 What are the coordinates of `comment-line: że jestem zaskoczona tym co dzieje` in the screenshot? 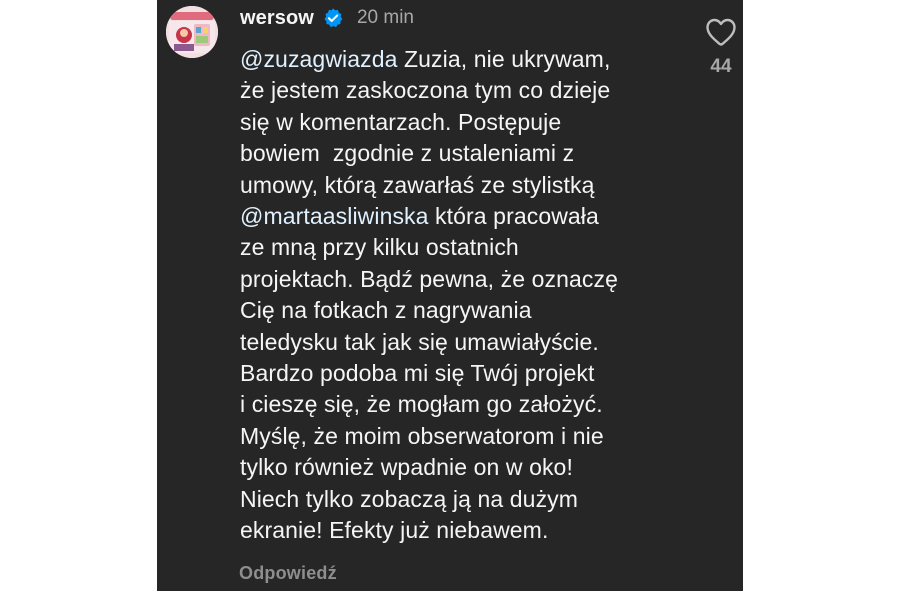 It's located at (425, 90).